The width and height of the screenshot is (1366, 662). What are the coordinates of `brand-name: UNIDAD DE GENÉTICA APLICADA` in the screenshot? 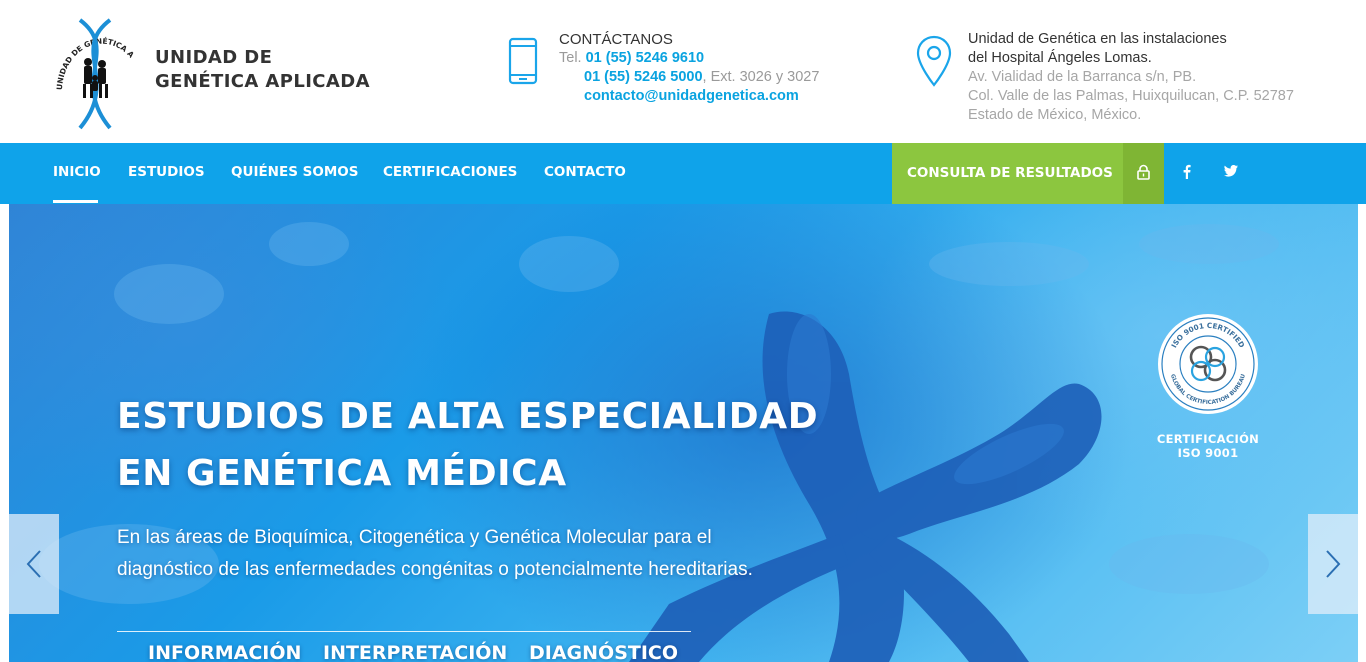 It's located at (262, 70).